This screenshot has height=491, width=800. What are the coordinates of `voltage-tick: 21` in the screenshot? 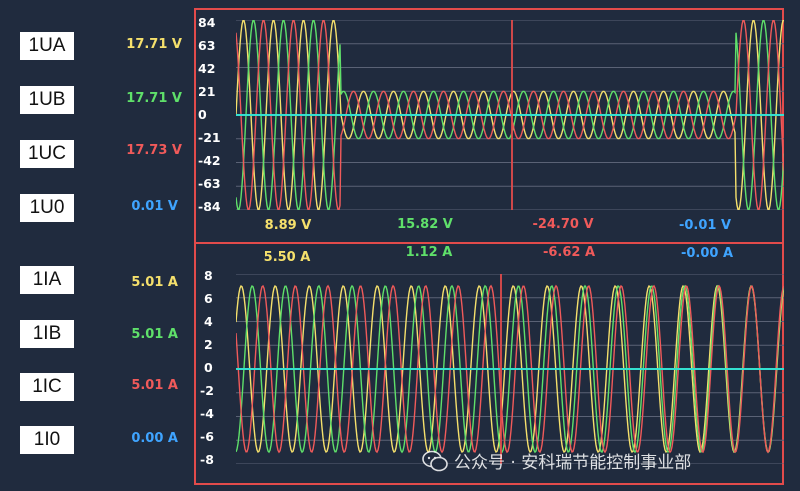 It's located at (207, 91).